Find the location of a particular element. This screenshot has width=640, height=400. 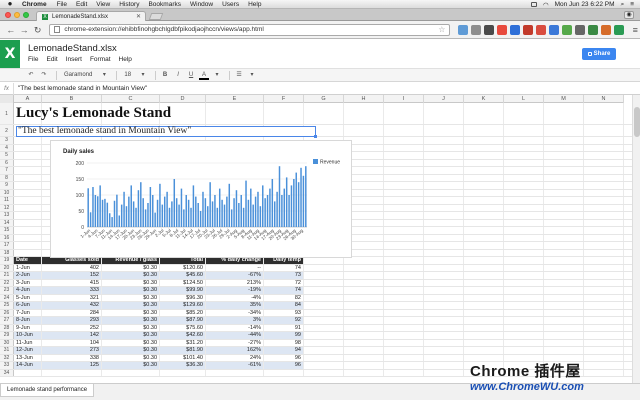

grid-cell: 24% is located at coordinates (235, 357).